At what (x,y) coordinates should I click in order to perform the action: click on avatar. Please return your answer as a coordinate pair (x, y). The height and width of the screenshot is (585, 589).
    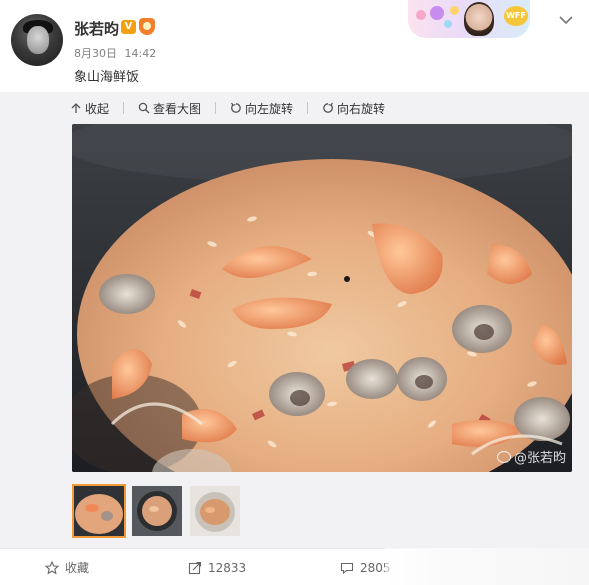
    Looking at the image, I should click on (37, 40).